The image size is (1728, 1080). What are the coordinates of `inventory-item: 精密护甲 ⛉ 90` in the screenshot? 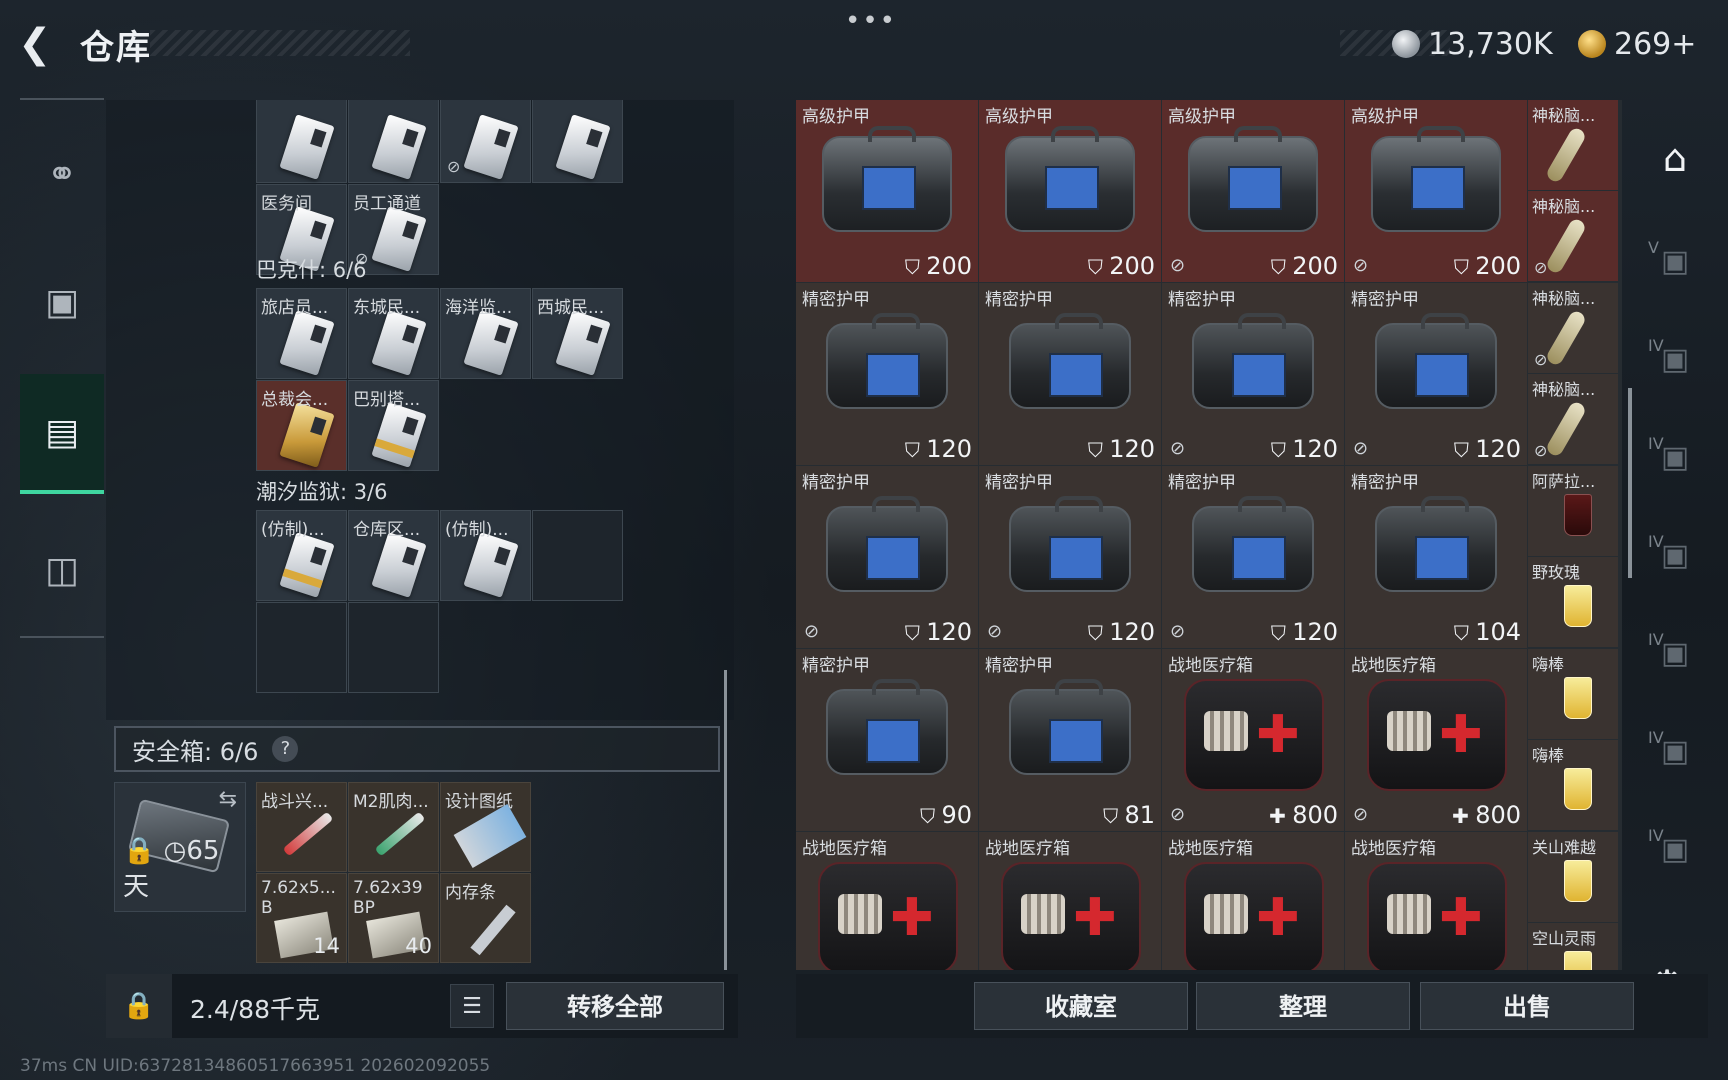 It's located at (887, 740).